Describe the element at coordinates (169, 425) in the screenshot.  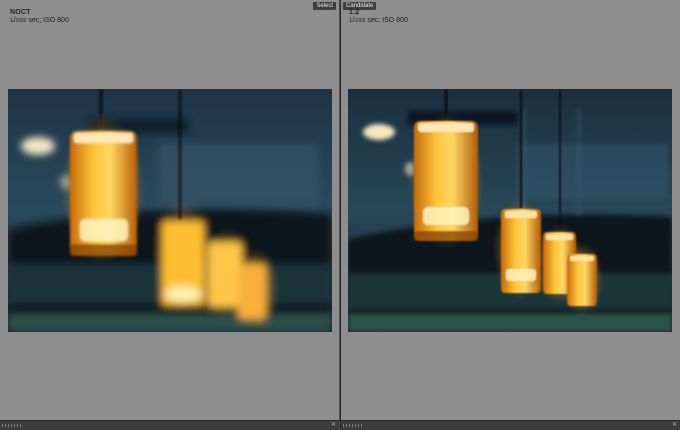
I see `left-pane-bottom-bar: ✕` at that location.